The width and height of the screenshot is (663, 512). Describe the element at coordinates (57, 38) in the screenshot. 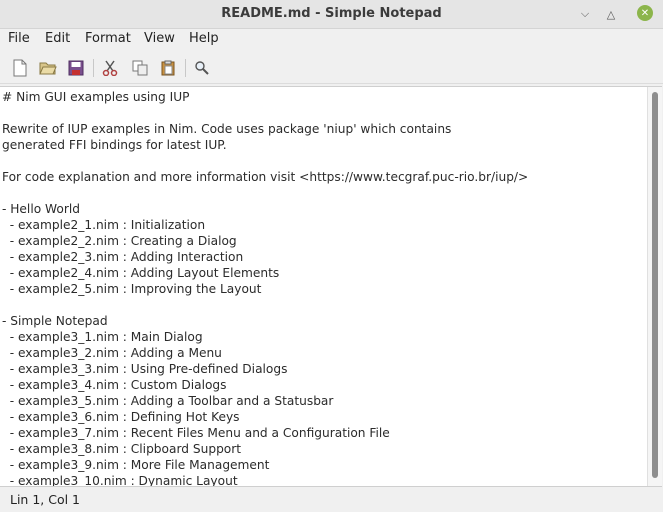

I see `menu-edit: Edit` at that location.